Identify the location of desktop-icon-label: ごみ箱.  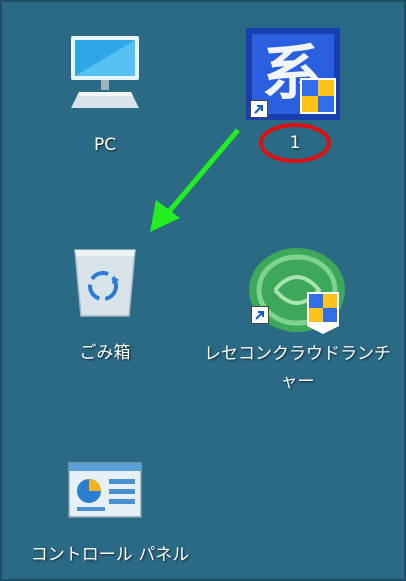
(105, 353).